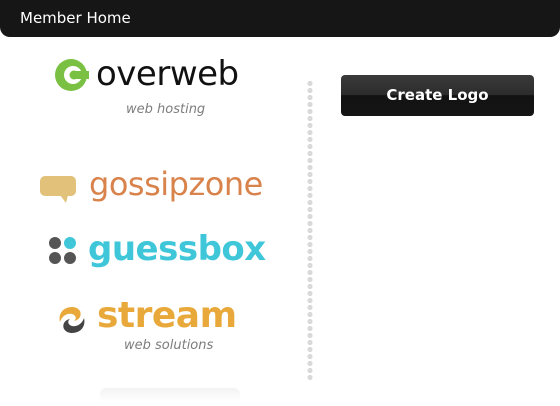 The image size is (560, 406). I want to click on logo-item-guessbox: guessbox, so click(156, 254).